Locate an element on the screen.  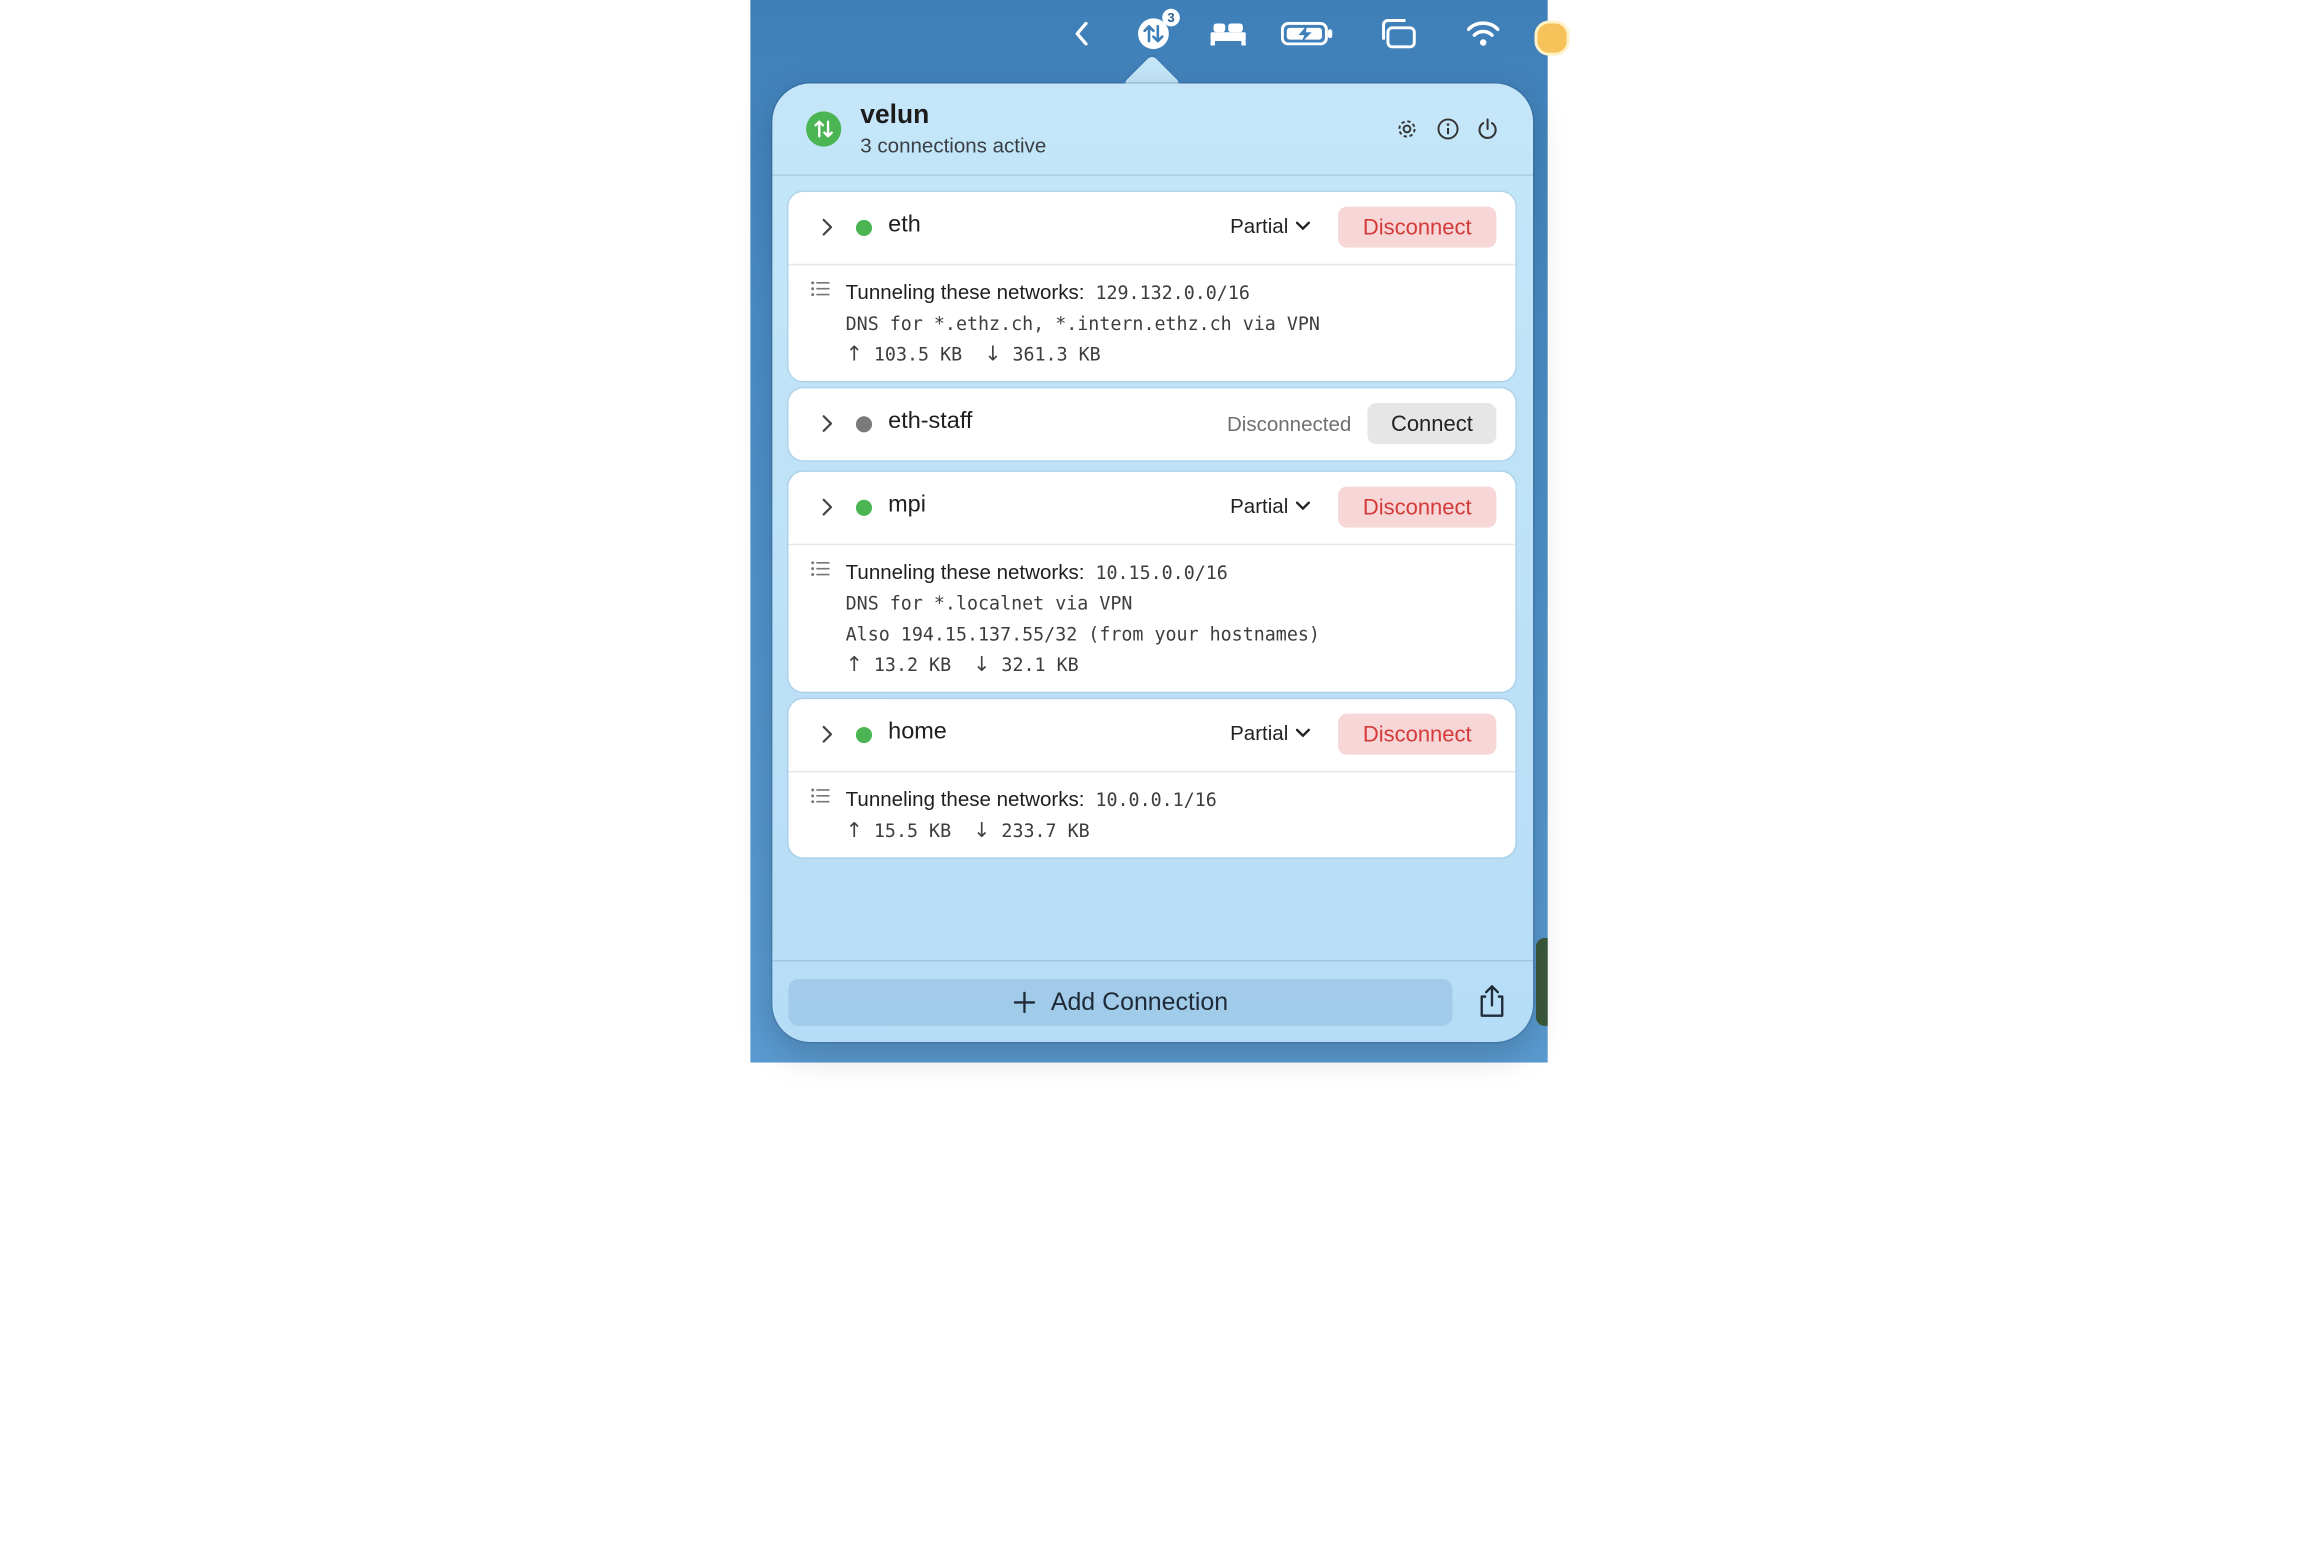
upload-bytes: 13.2 KB is located at coordinates (912, 664).